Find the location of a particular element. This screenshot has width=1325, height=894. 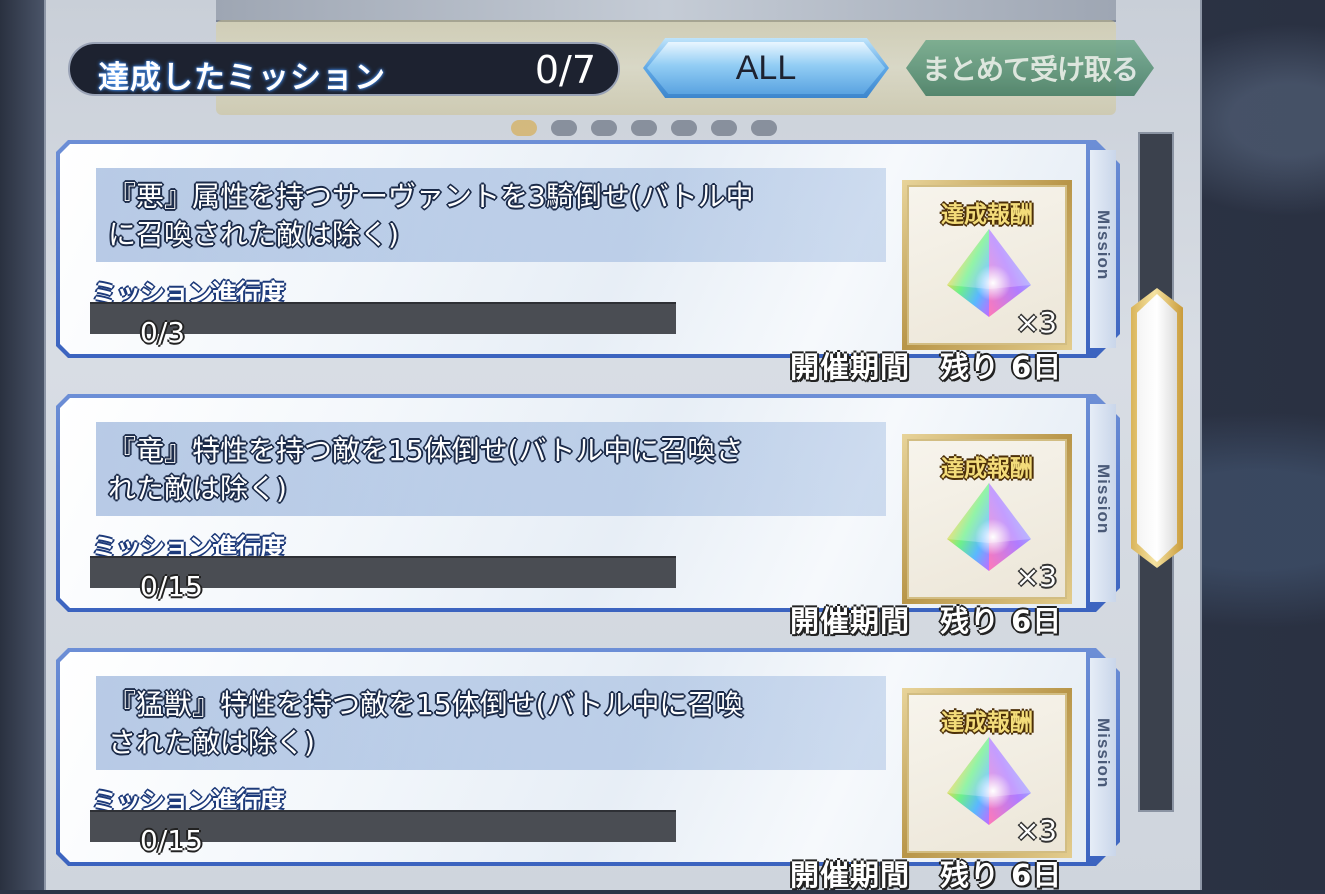

mission-description: 『竜』特性を持つ敵を15体倒せ(バトル中に召喚さ れた敵は除く) is located at coordinates (478, 470).